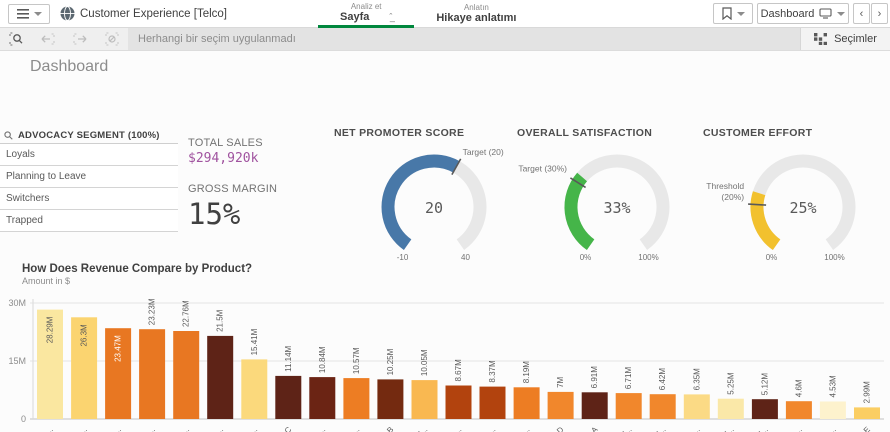 The width and height of the screenshot is (890, 432). Describe the element at coordinates (616, 208) in the screenshot. I see `svg-text: 33%` at that location.